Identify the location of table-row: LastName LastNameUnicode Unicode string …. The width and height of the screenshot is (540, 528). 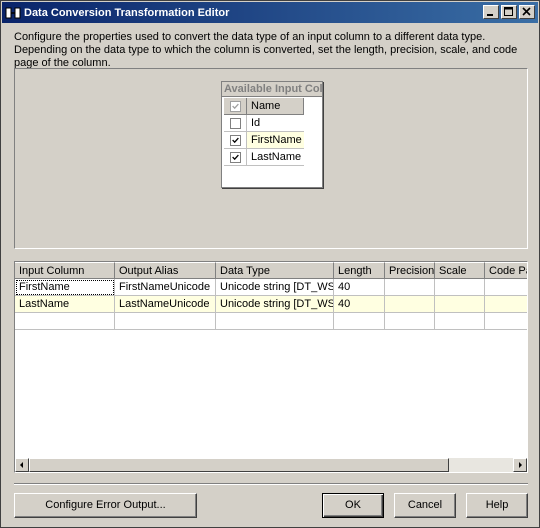
(271, 304).